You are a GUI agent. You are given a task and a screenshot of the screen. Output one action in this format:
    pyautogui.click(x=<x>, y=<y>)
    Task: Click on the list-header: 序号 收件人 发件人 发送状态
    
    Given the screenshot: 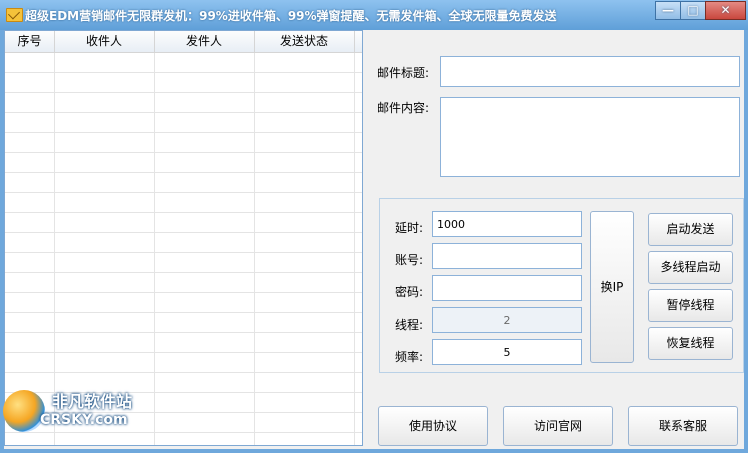 What is the action you would take?
    pyautogui.click(x=183, y=42)
    